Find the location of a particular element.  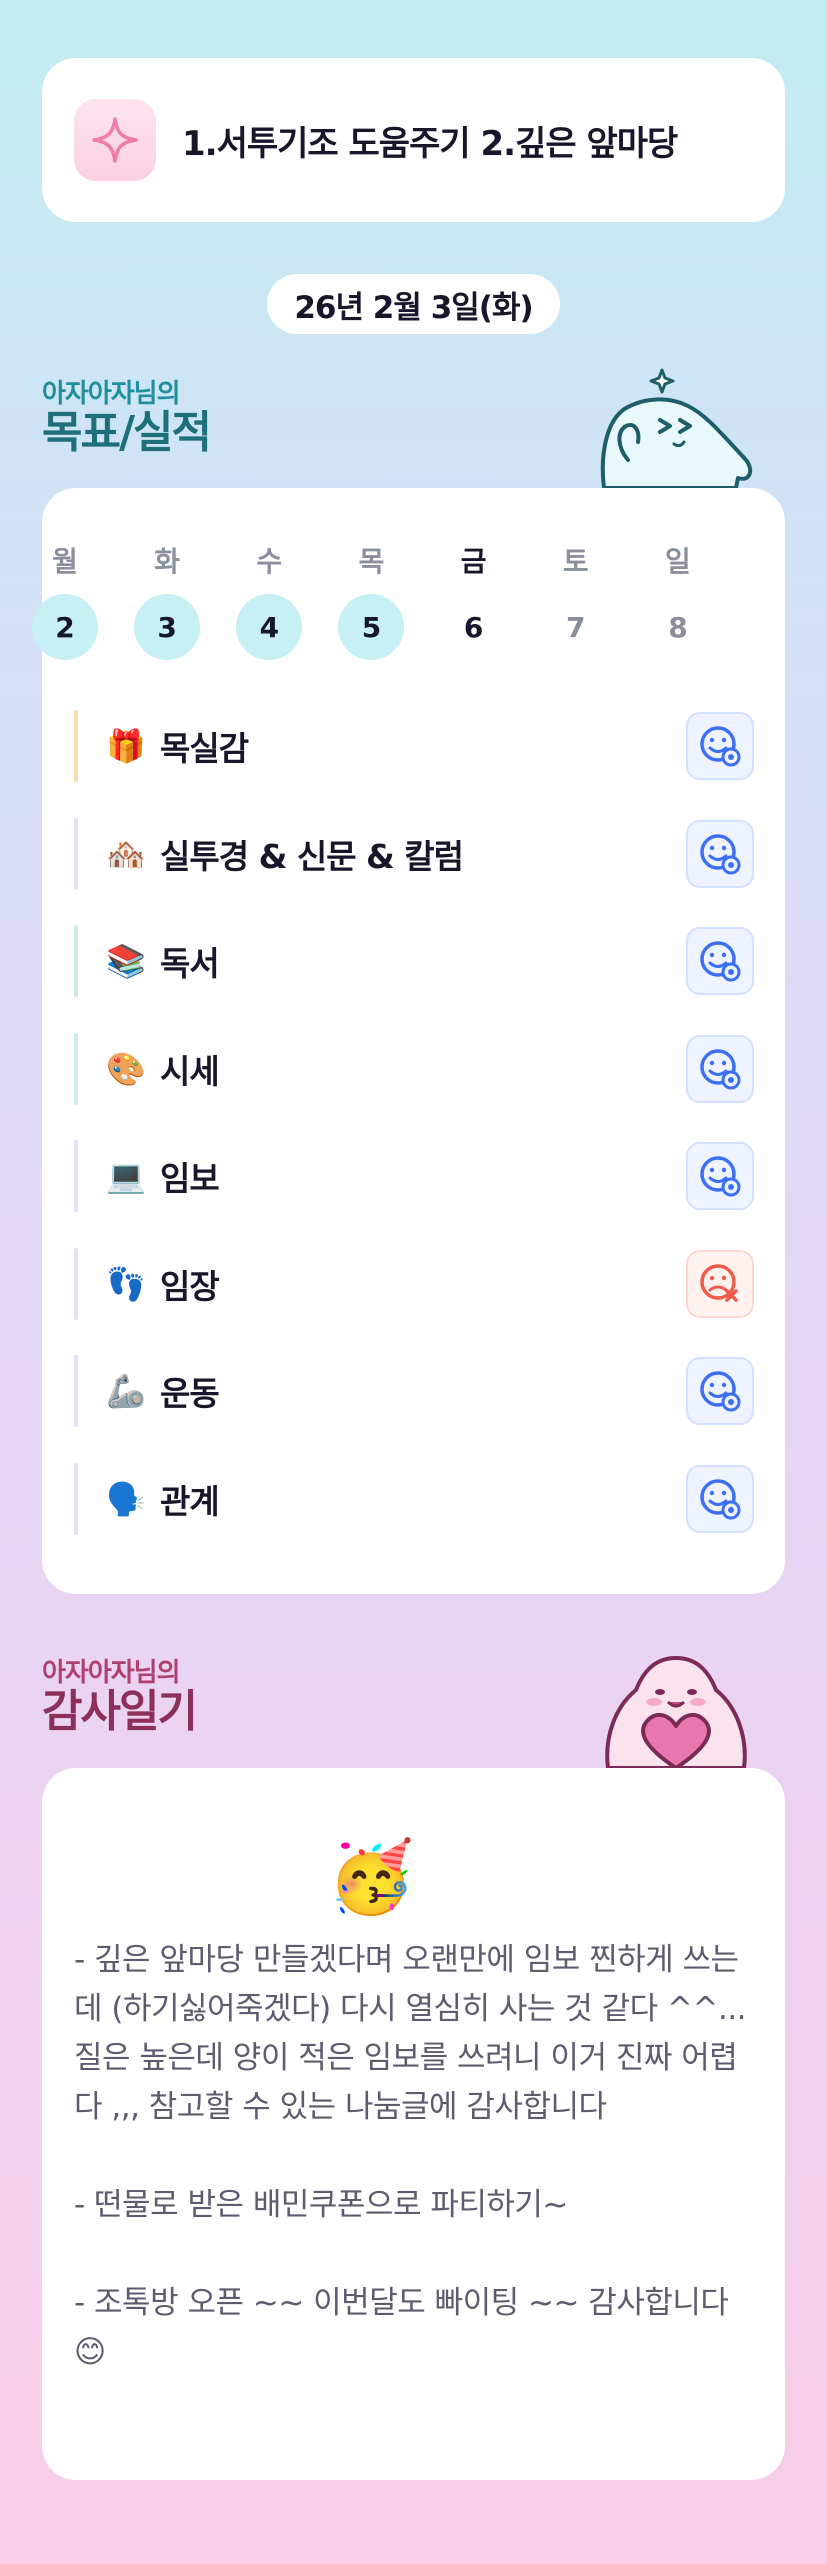

goal-label: 목실감 is located at coordinates (204, 748).